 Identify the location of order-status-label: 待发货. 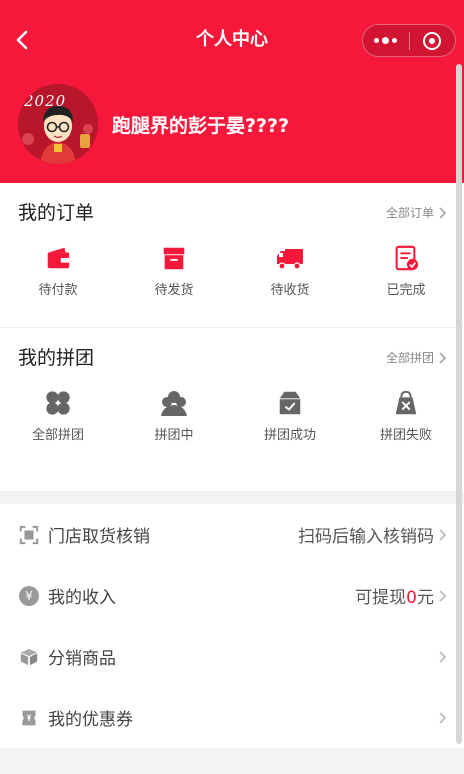
(174, 290).